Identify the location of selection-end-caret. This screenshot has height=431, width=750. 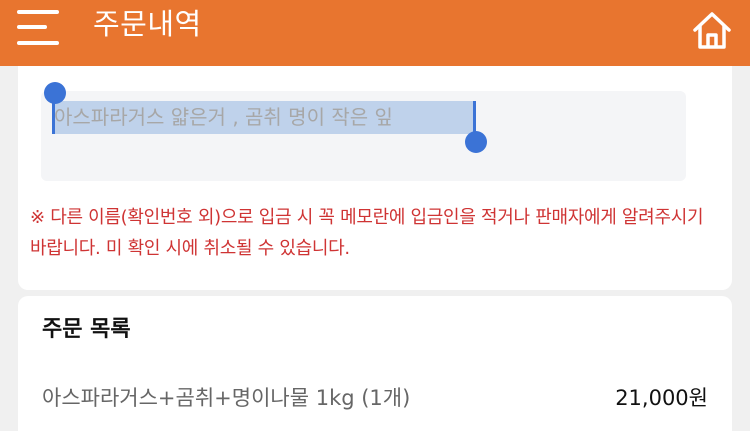
(474, 117).